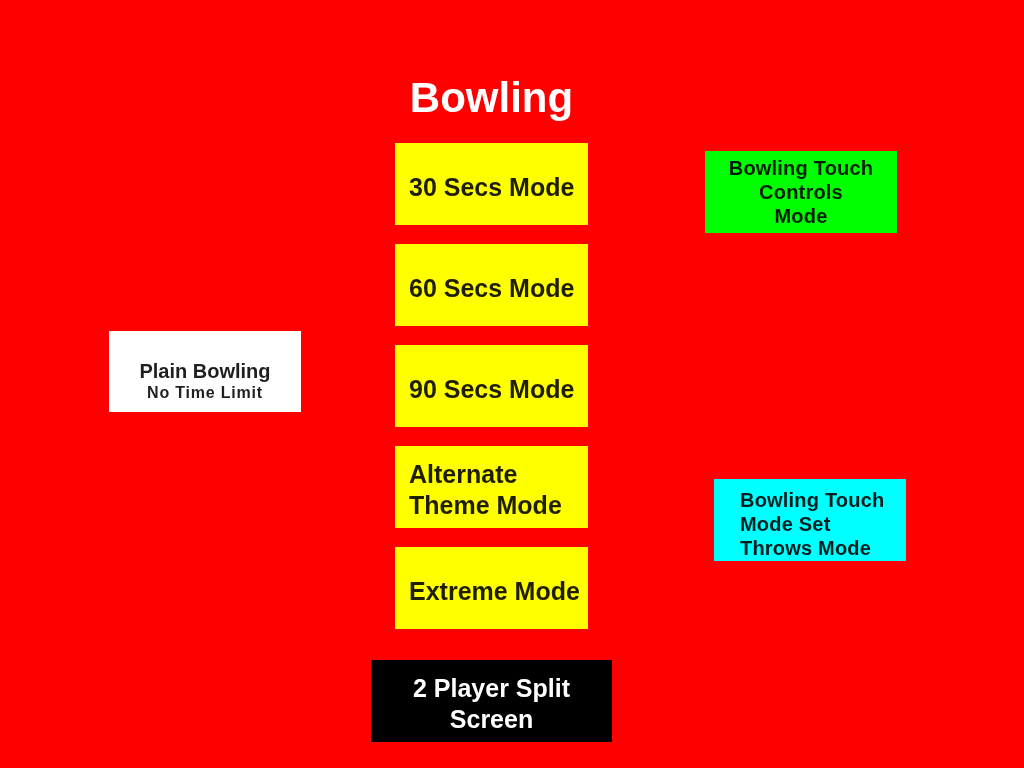  Describe the element at coordinates (491, 285) in the screenshot. I see `menu-button: 60 Secs Mode` at that location.